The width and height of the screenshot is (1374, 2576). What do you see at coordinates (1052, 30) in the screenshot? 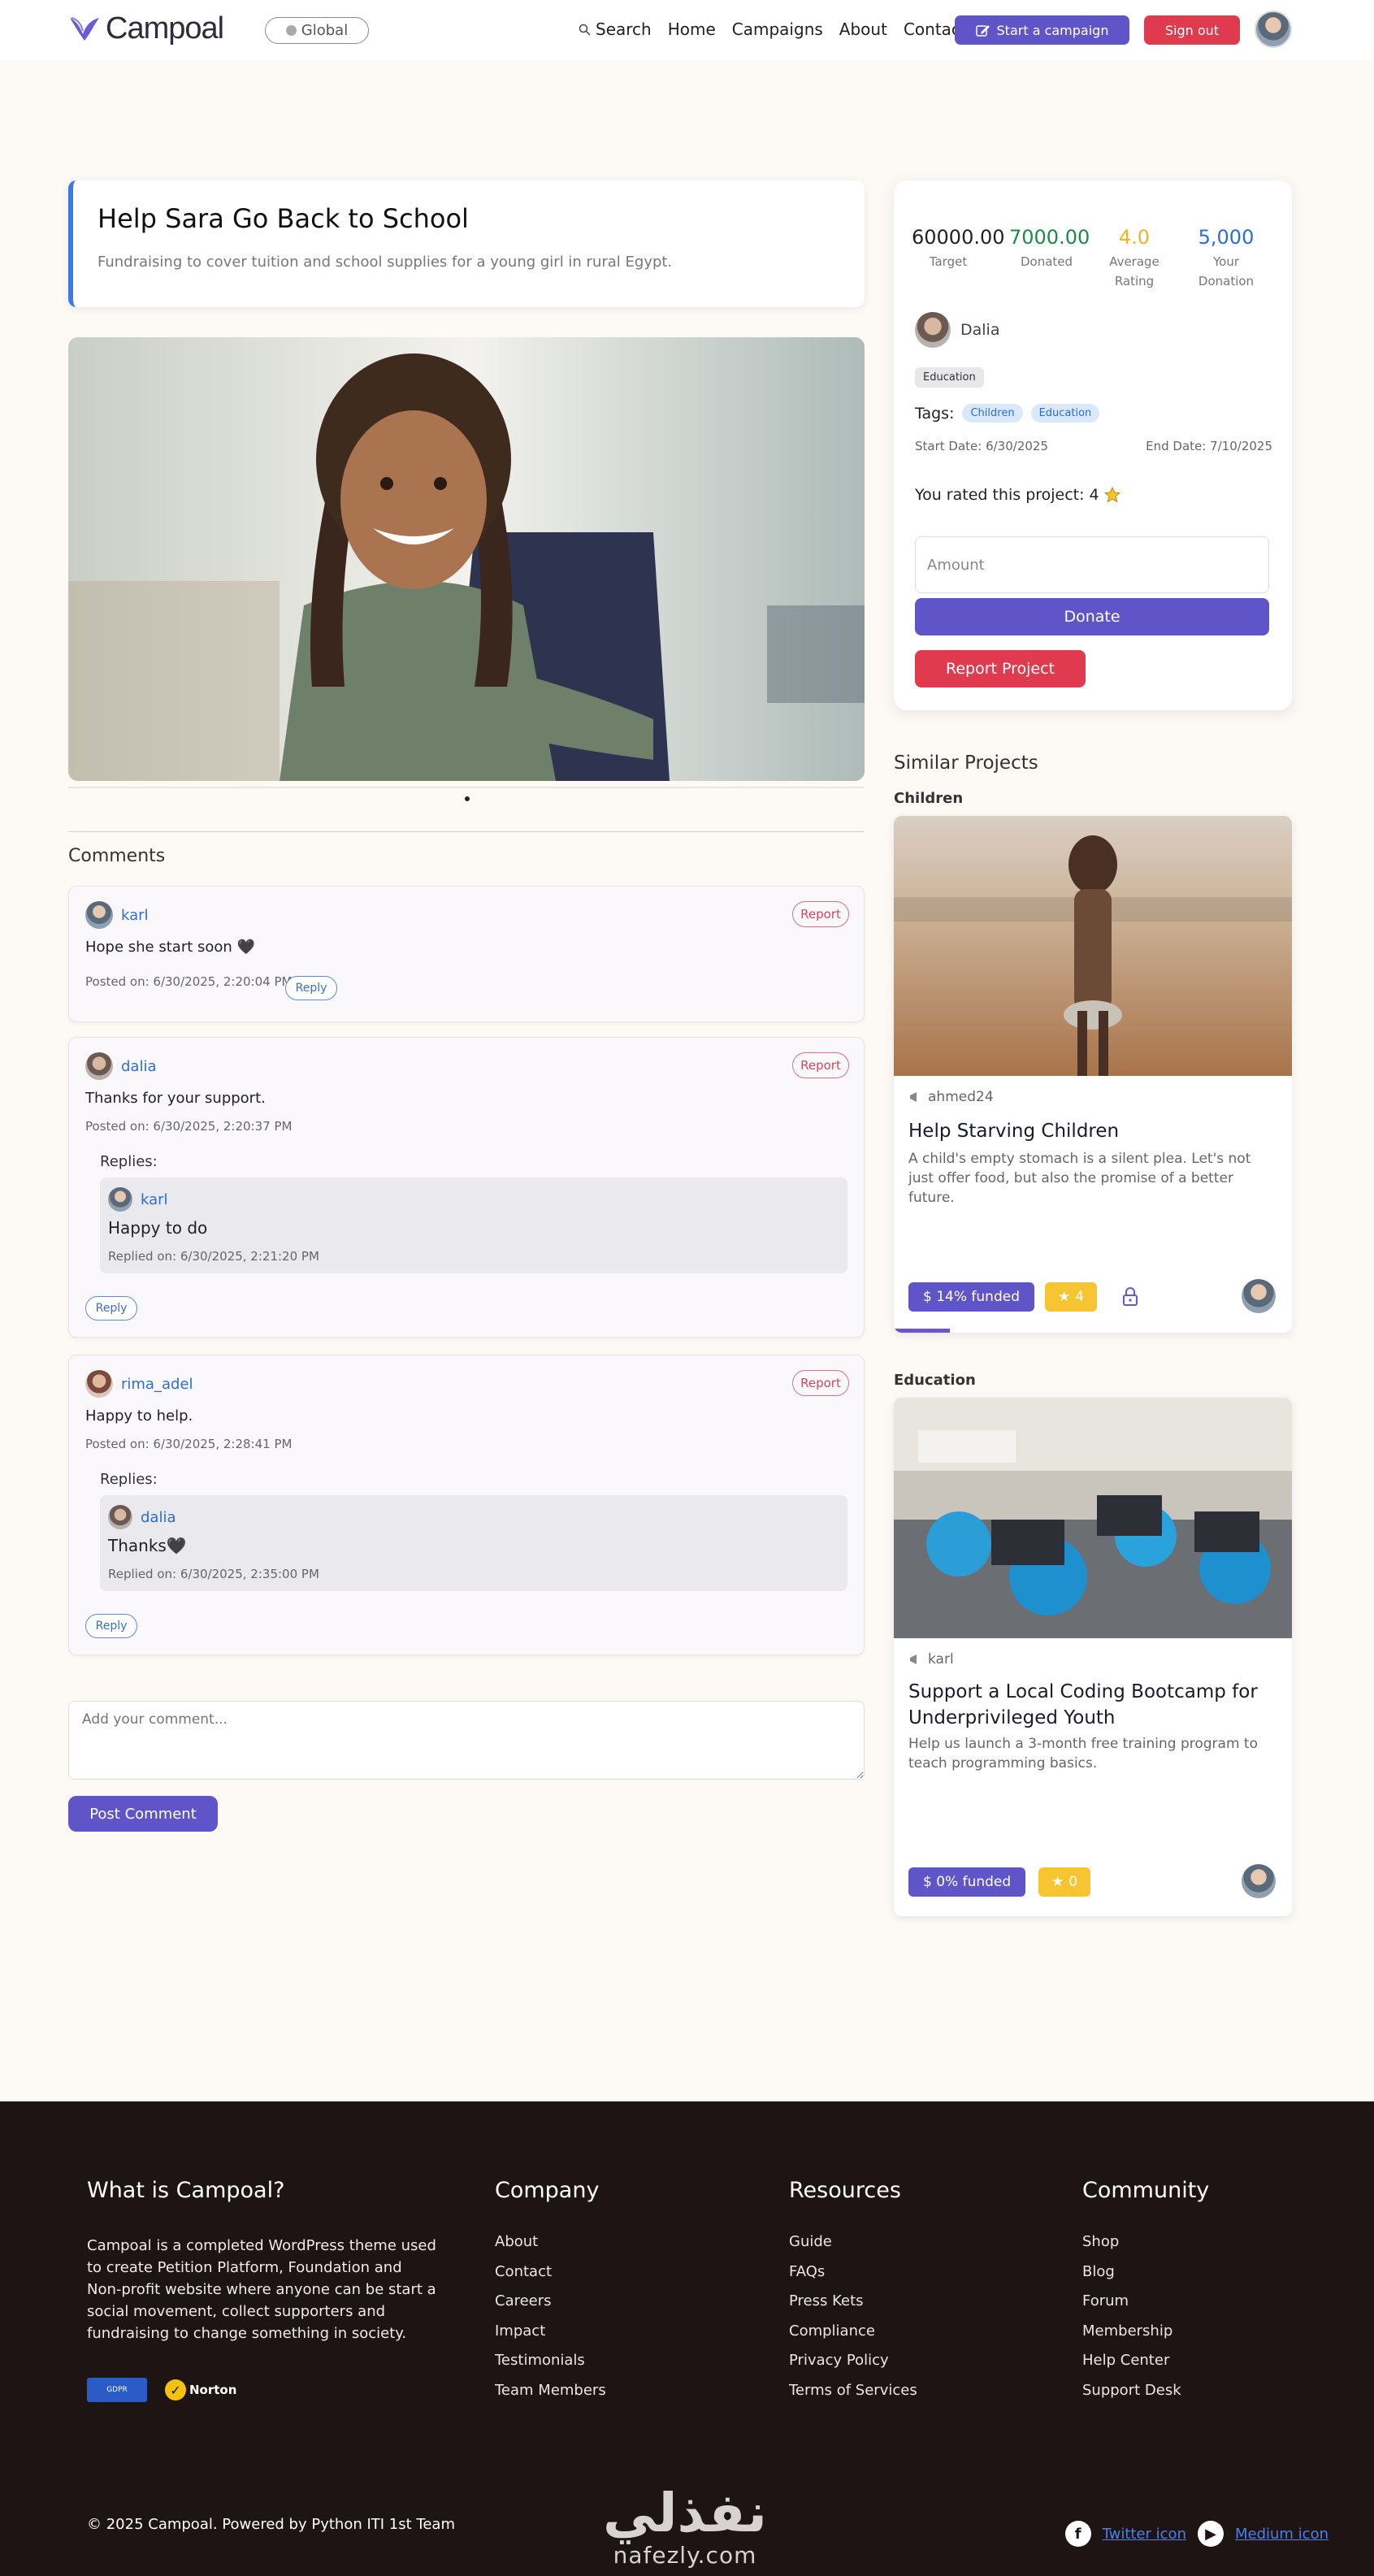
I see `start-campaign-label: Start a campaign` at bounding box center [1052, 30].